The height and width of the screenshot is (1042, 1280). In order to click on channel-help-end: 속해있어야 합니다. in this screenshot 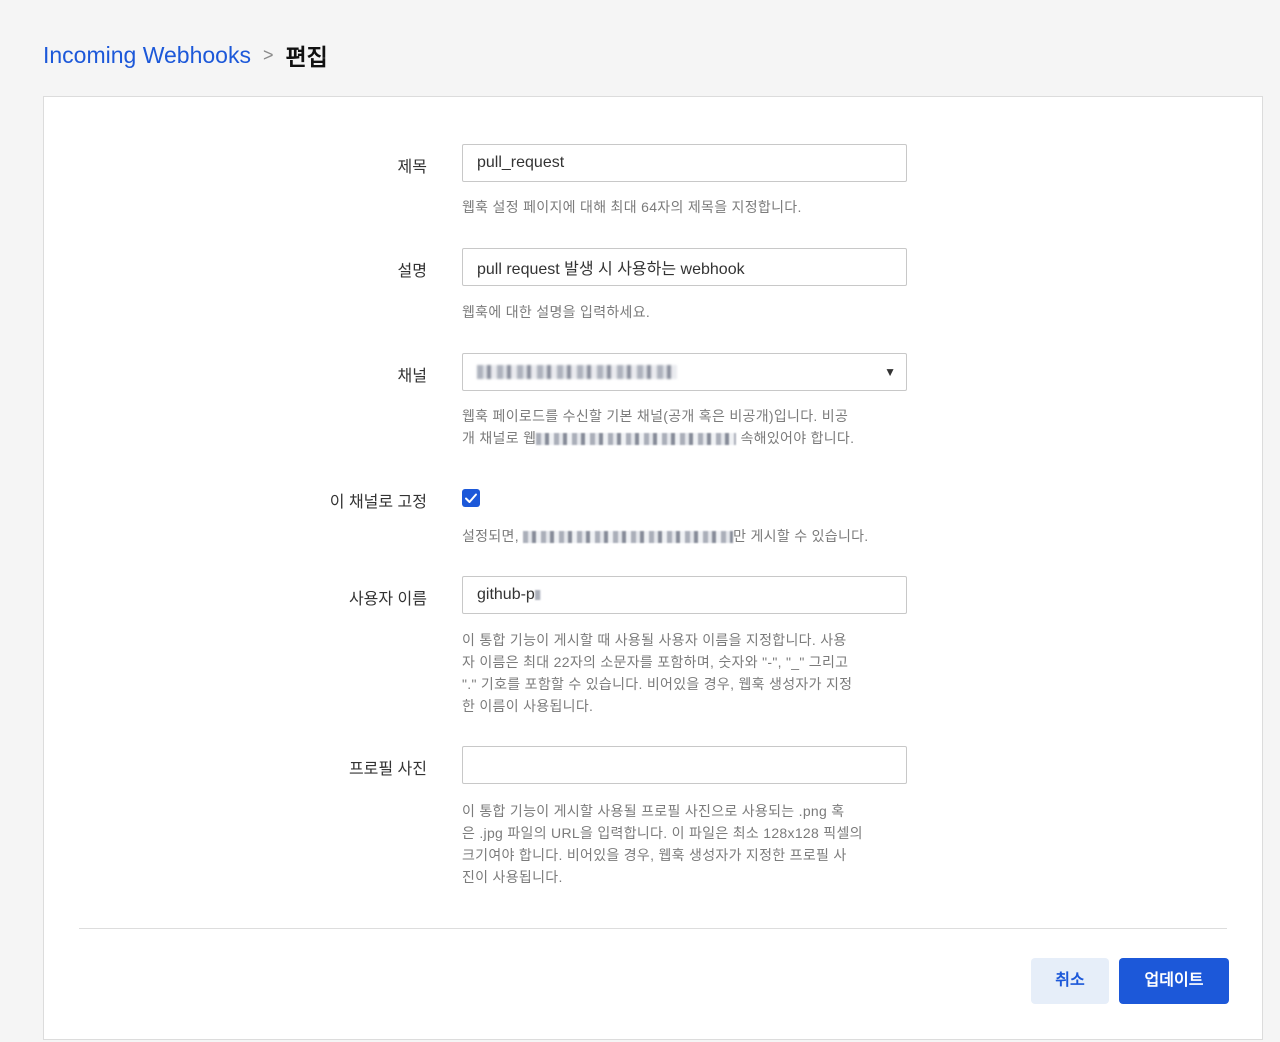, I will do `click(797, 438)`.